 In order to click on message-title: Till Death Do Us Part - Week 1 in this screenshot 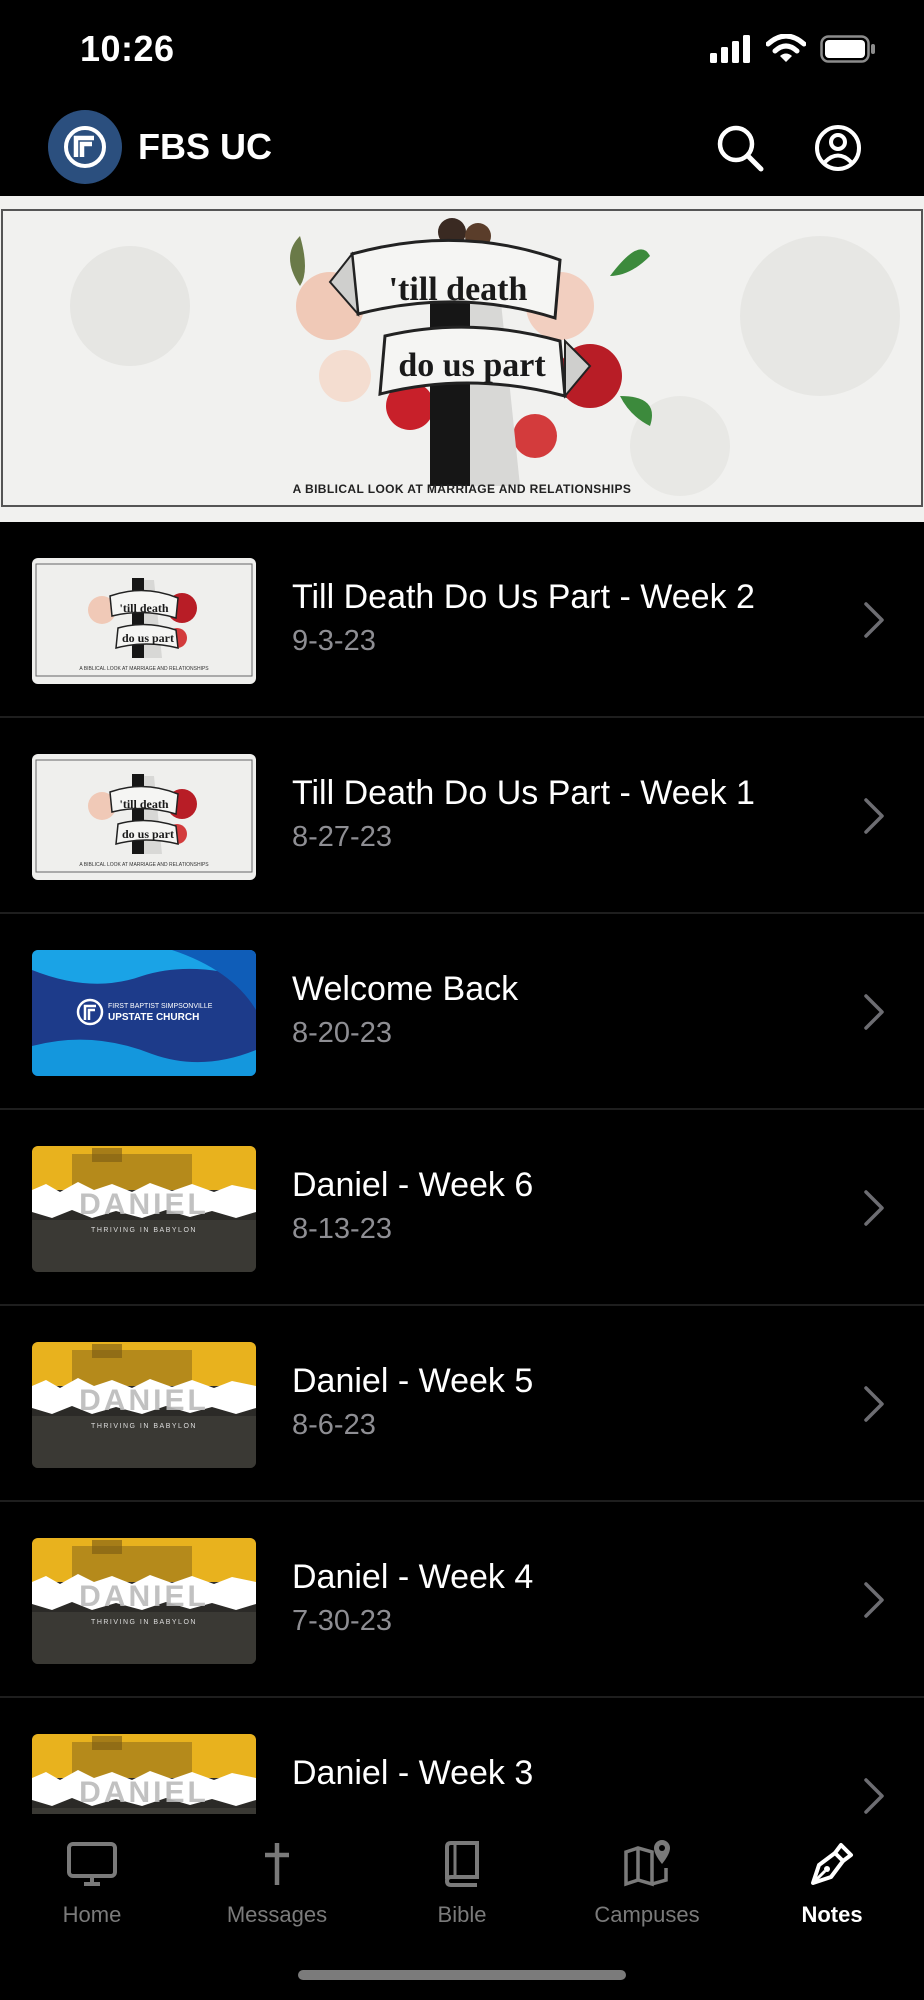, I will do `click(523, 793)`.